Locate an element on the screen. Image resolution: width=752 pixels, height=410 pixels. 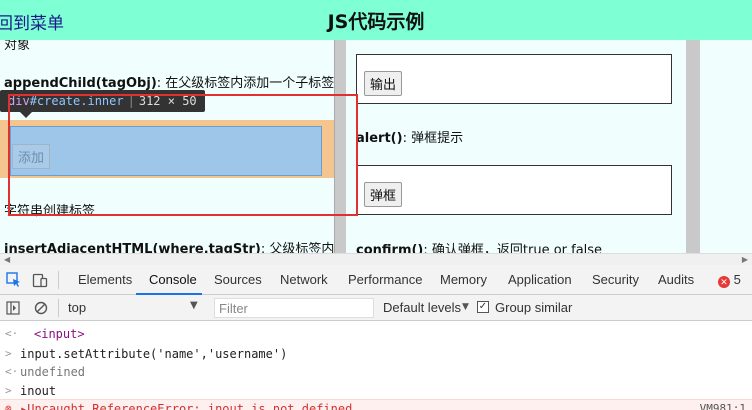
toolbar-divider is located at coordinates (58, 308).